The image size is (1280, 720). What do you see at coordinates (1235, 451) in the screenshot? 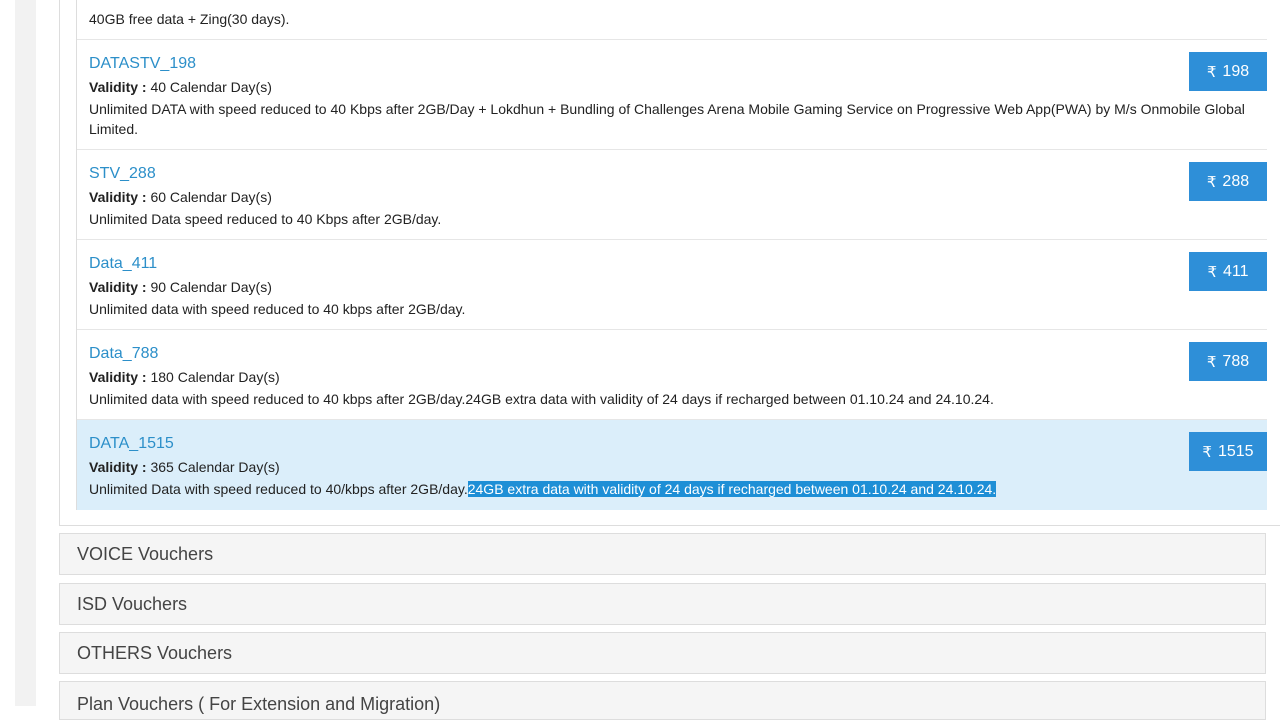
I see `price-value: 1515` at bounding box center [1235, 451].